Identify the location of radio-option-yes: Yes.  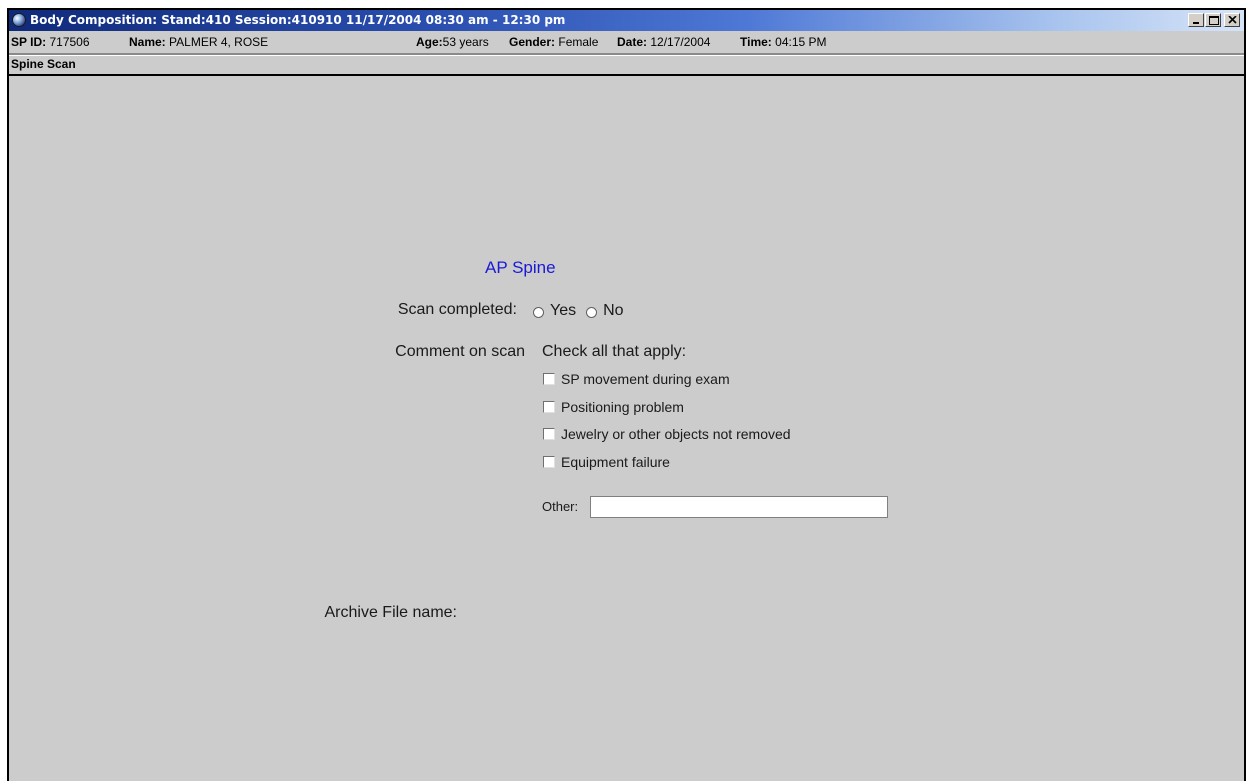
(554, 311).